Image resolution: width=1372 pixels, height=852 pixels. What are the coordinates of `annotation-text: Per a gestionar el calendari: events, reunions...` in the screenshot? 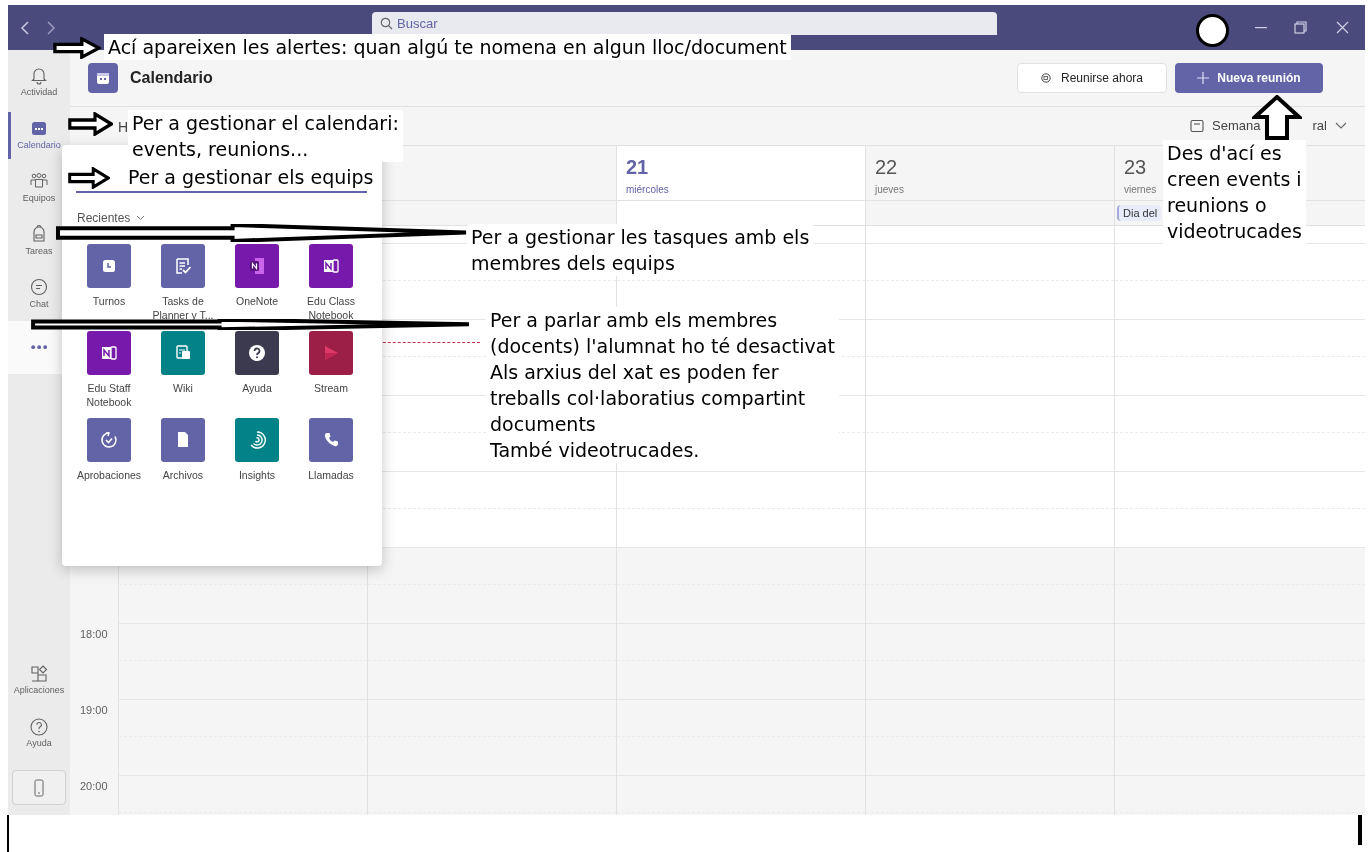 It's located at (265, 136).